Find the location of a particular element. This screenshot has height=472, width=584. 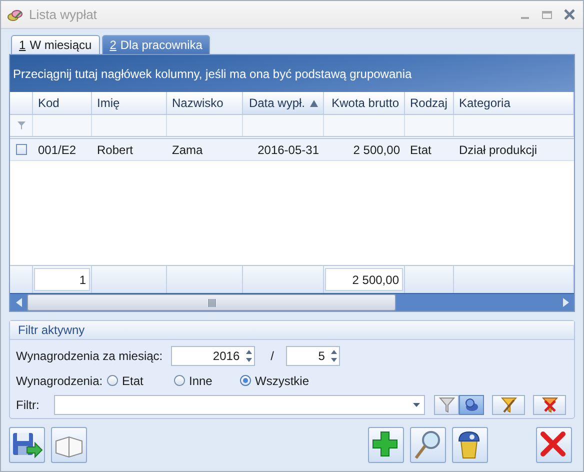

field-label: Wynagrodzenia: is located at coordinates (60, 381).